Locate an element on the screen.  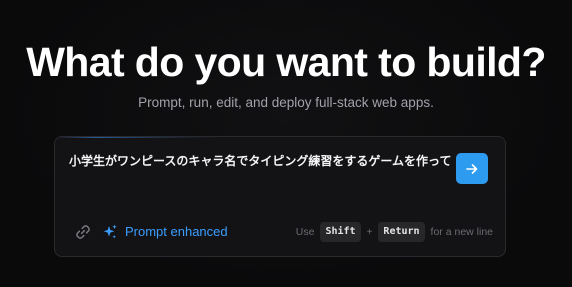
prompt-enhanced-button: Prompt enhanced is located at coordinates (164, 232).